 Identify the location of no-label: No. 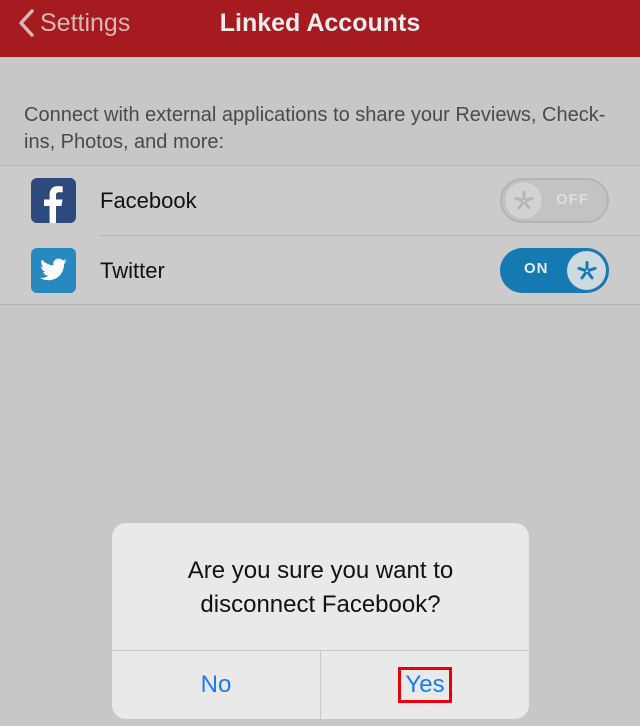
(216, 684).